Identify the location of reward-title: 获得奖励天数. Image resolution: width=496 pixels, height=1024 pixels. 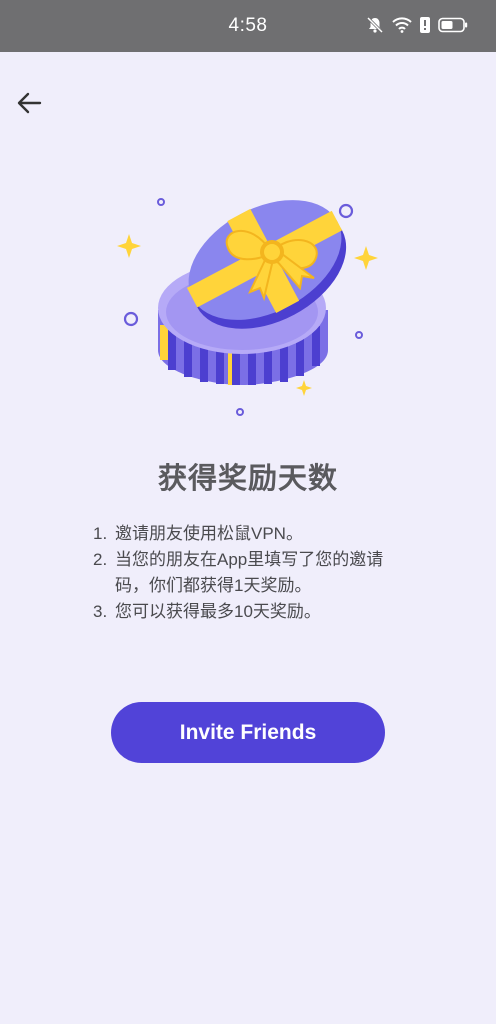
(247, 479).